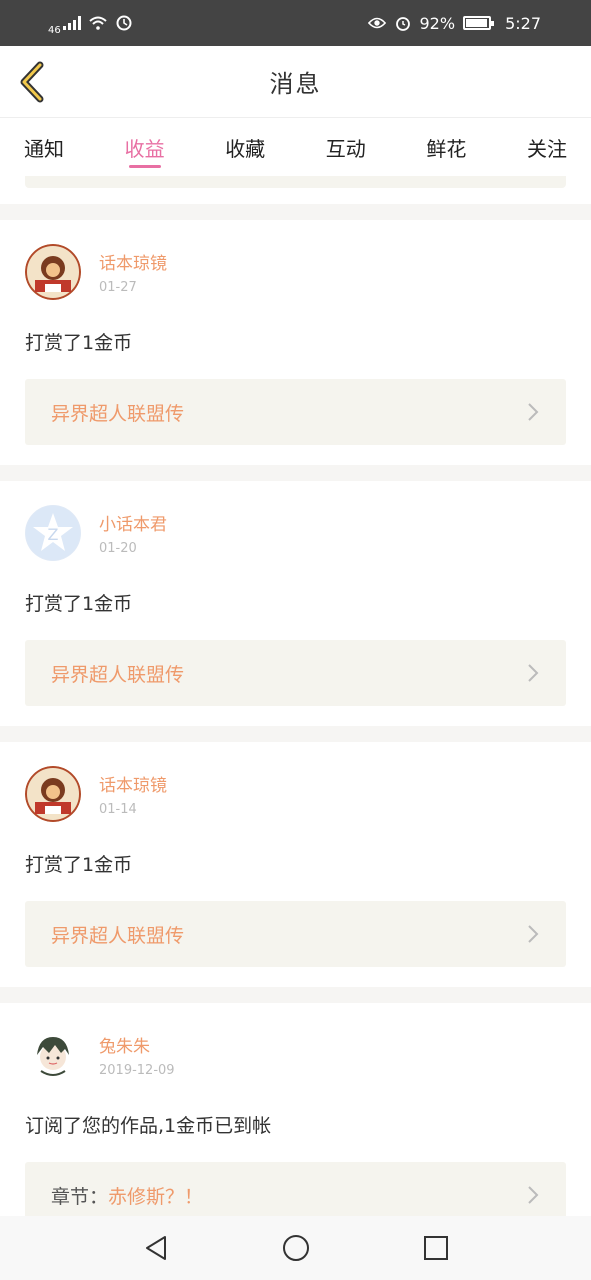  Describe the element at coordinates (346, 147) in the screenshot. I see `tab-interactions: 互动` at that location.